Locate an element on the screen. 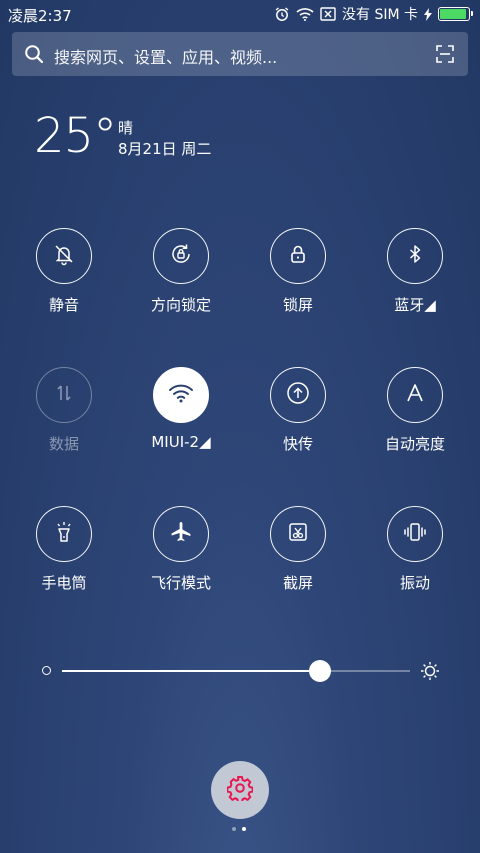 The height and width of the screenshot is (853, 480). toggle-flashlight-circle is located at coordinates (64, 534).